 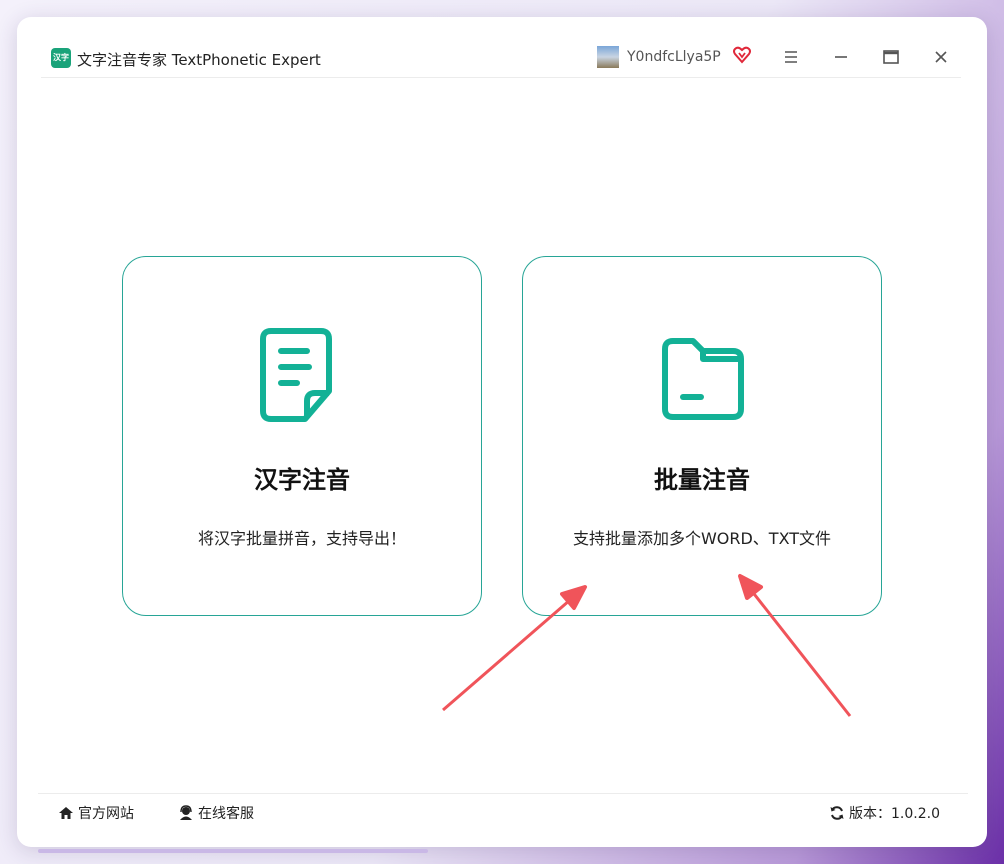 I want to click on card-description: 将汉字批量拼音，支持导出！, so click(x=301, y=538).